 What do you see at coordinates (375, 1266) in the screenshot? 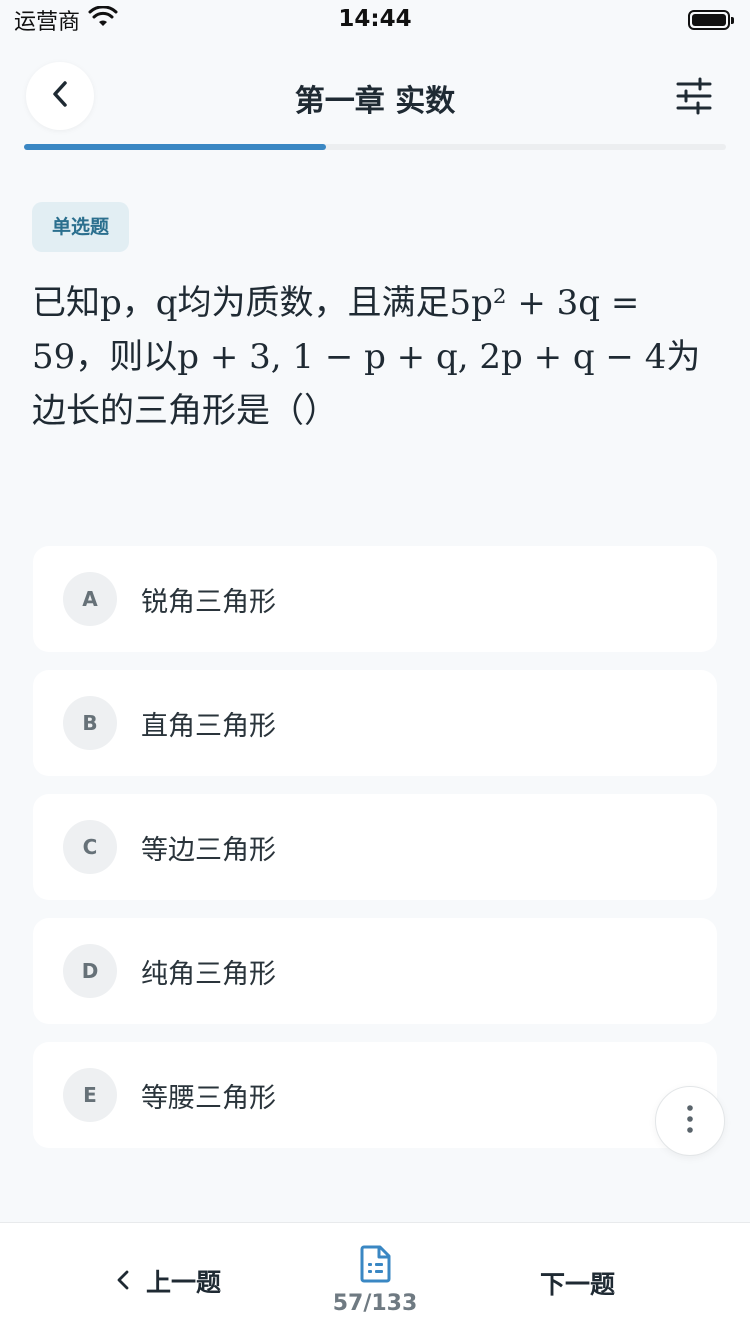
I see `document-list-icon` at bounding box center [375, 1266].